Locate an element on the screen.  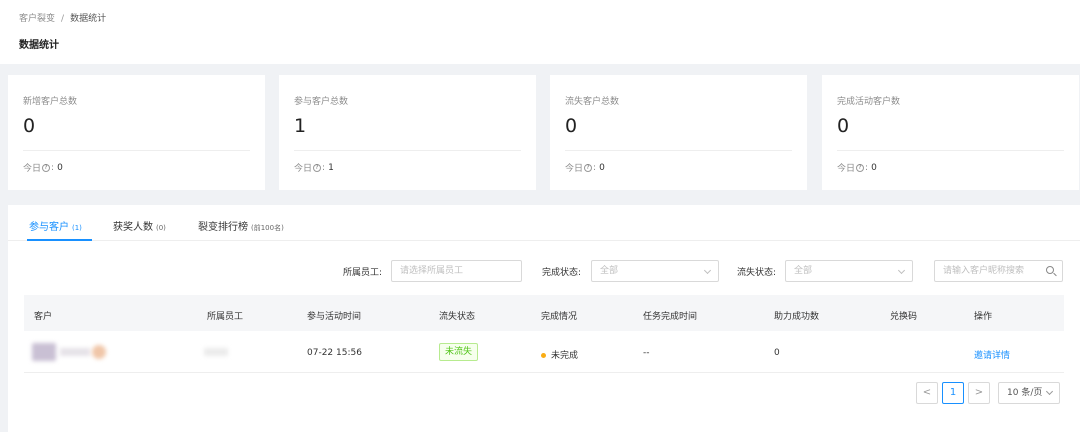
tab-participants: 参与客户 (1) is located at coordinates (55, 225).